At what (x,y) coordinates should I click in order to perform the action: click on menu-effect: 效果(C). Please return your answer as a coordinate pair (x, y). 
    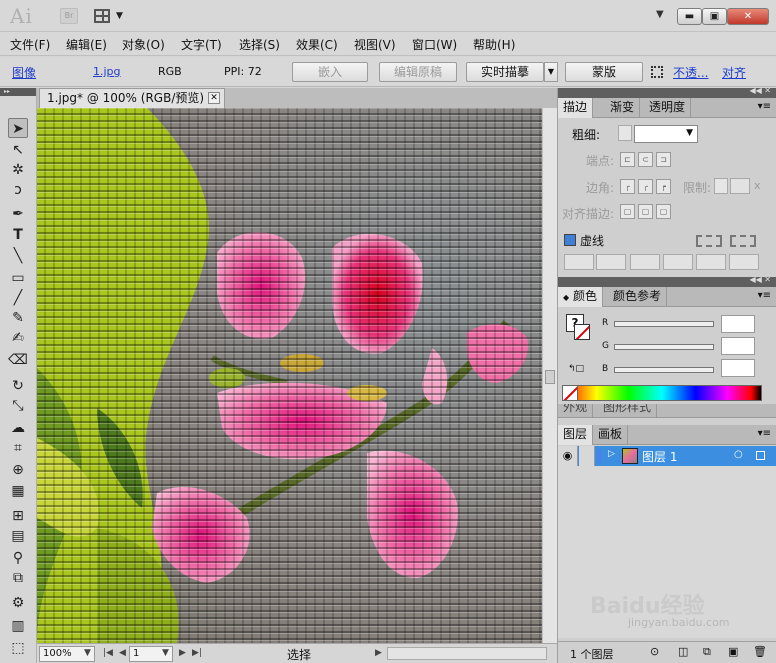
    Looking at the image, I should click on (317, 44).